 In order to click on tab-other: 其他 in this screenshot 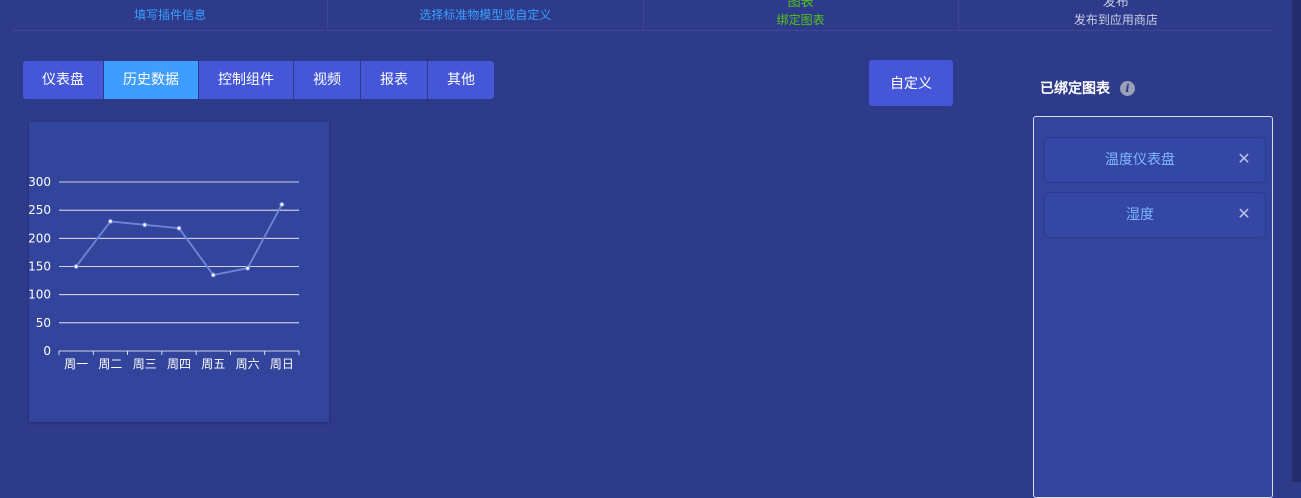, I will do `click(461, 80)`.